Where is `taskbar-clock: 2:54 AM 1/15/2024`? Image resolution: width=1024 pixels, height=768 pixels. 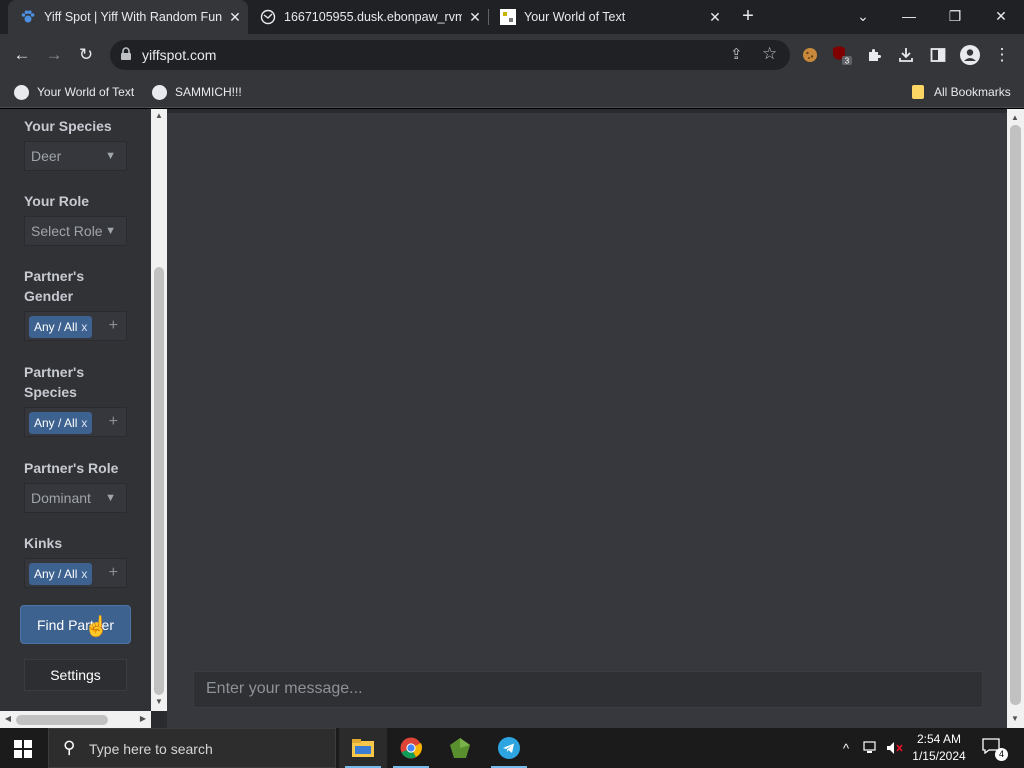
taskbar-clock: 2:54 AM 1/15/2024 is located at coordinates (939, 748).